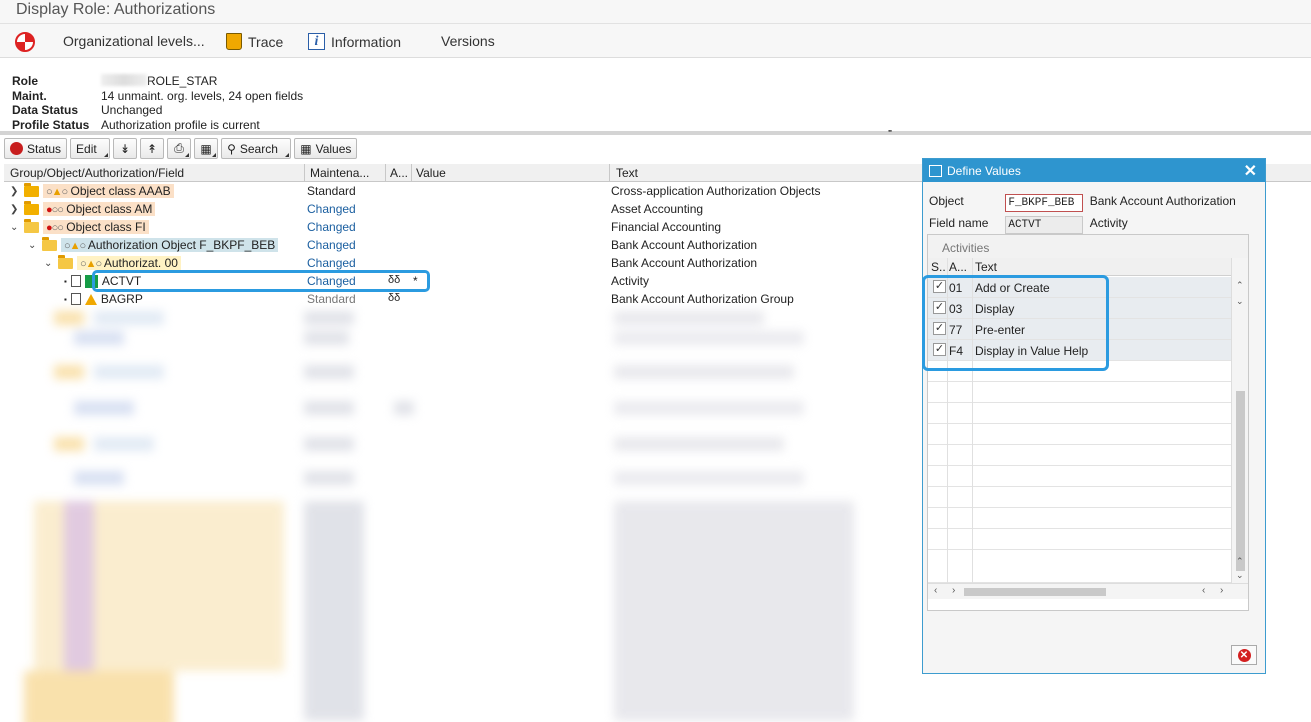 This screenshot has width=1311, height=722. Describe the element at coordinates (1108, 223) in the screenshot. I see `field-name-text: Activity` at that location.